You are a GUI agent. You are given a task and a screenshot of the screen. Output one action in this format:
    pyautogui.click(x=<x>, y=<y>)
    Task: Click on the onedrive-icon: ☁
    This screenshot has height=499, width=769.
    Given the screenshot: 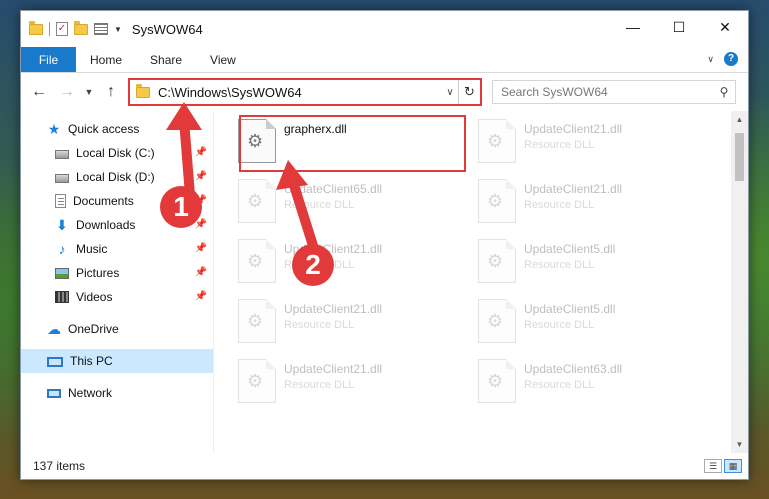 What is the action you would take?
    pyautogui.click(x=54, y=329)
    